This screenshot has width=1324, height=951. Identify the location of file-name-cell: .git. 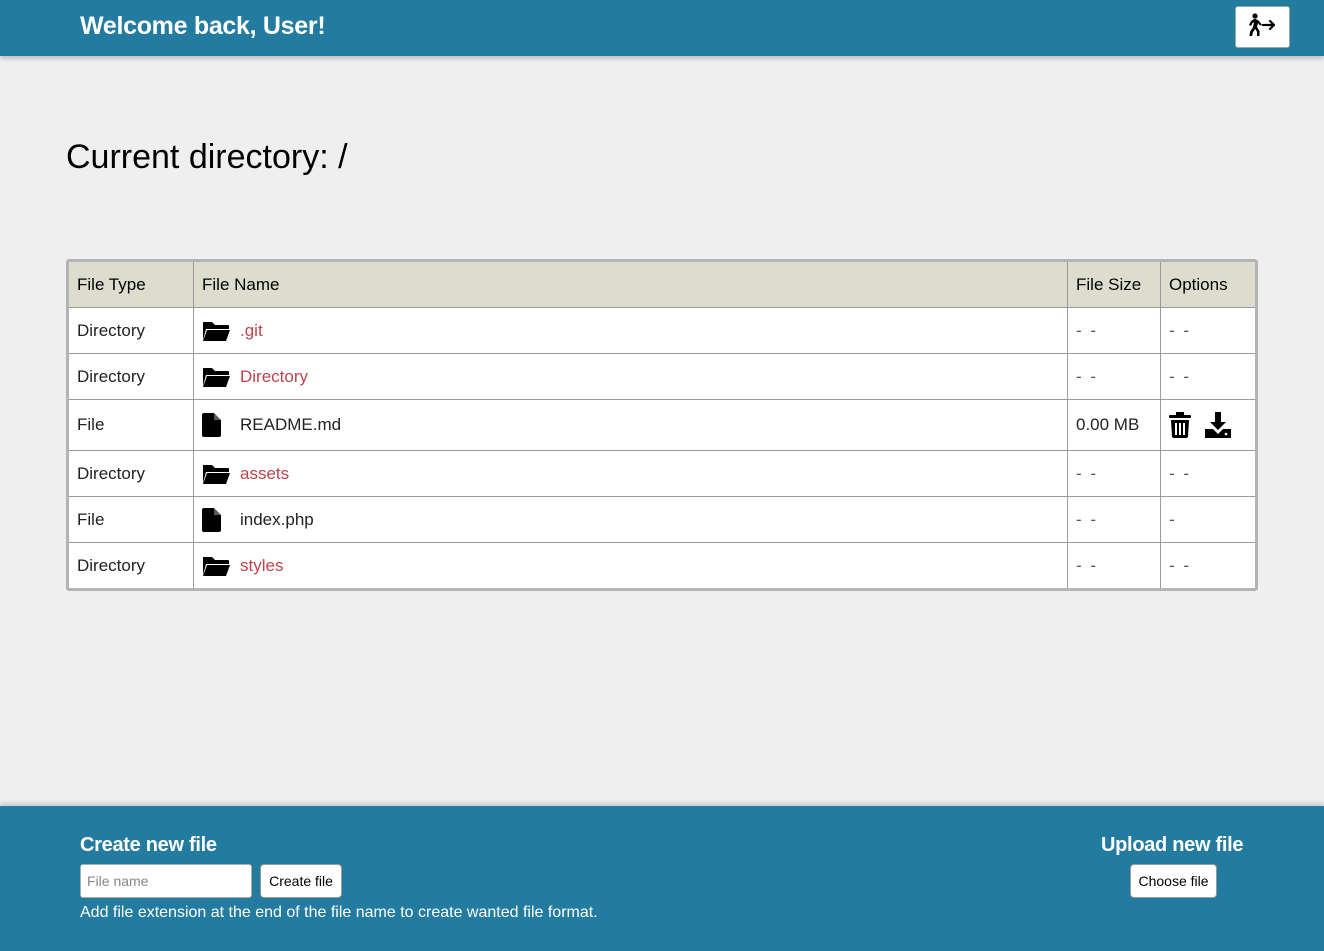
(630, 330).